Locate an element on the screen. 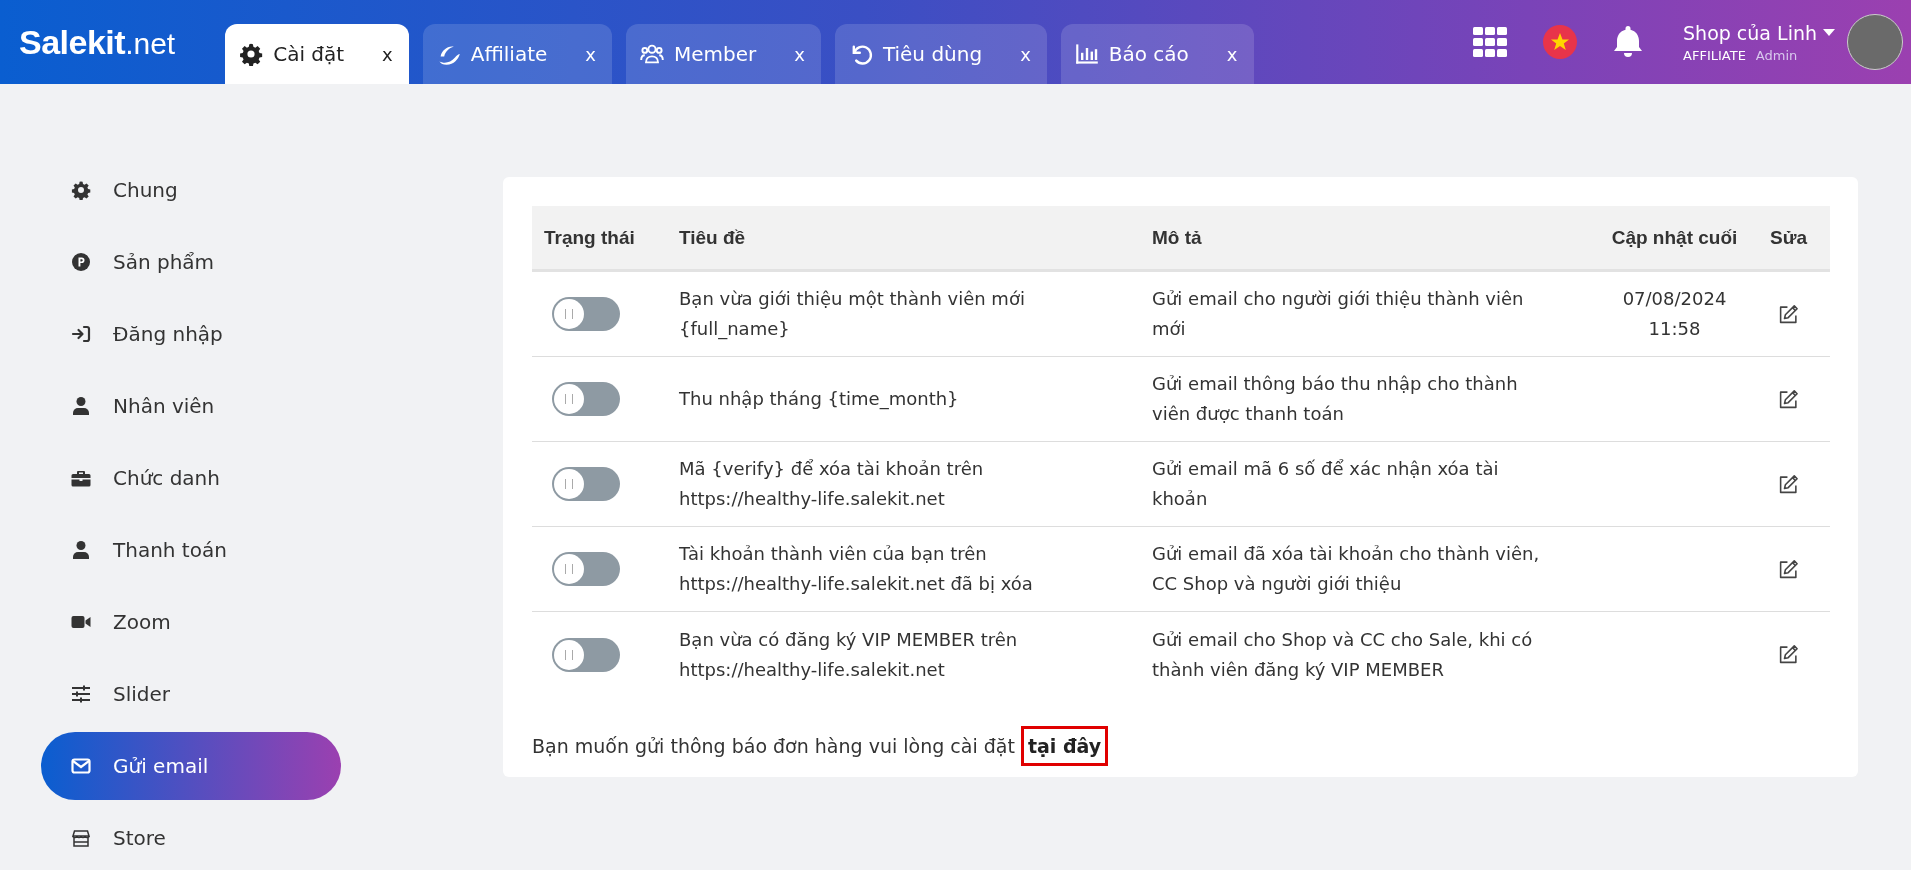 This screenshot has height=870, width=1911. tab: Member x is located at coordinates (723, 54).